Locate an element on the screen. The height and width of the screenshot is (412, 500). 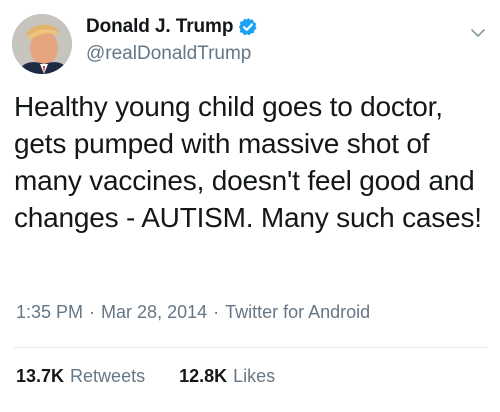
divider is located at coordinates (251, 347).